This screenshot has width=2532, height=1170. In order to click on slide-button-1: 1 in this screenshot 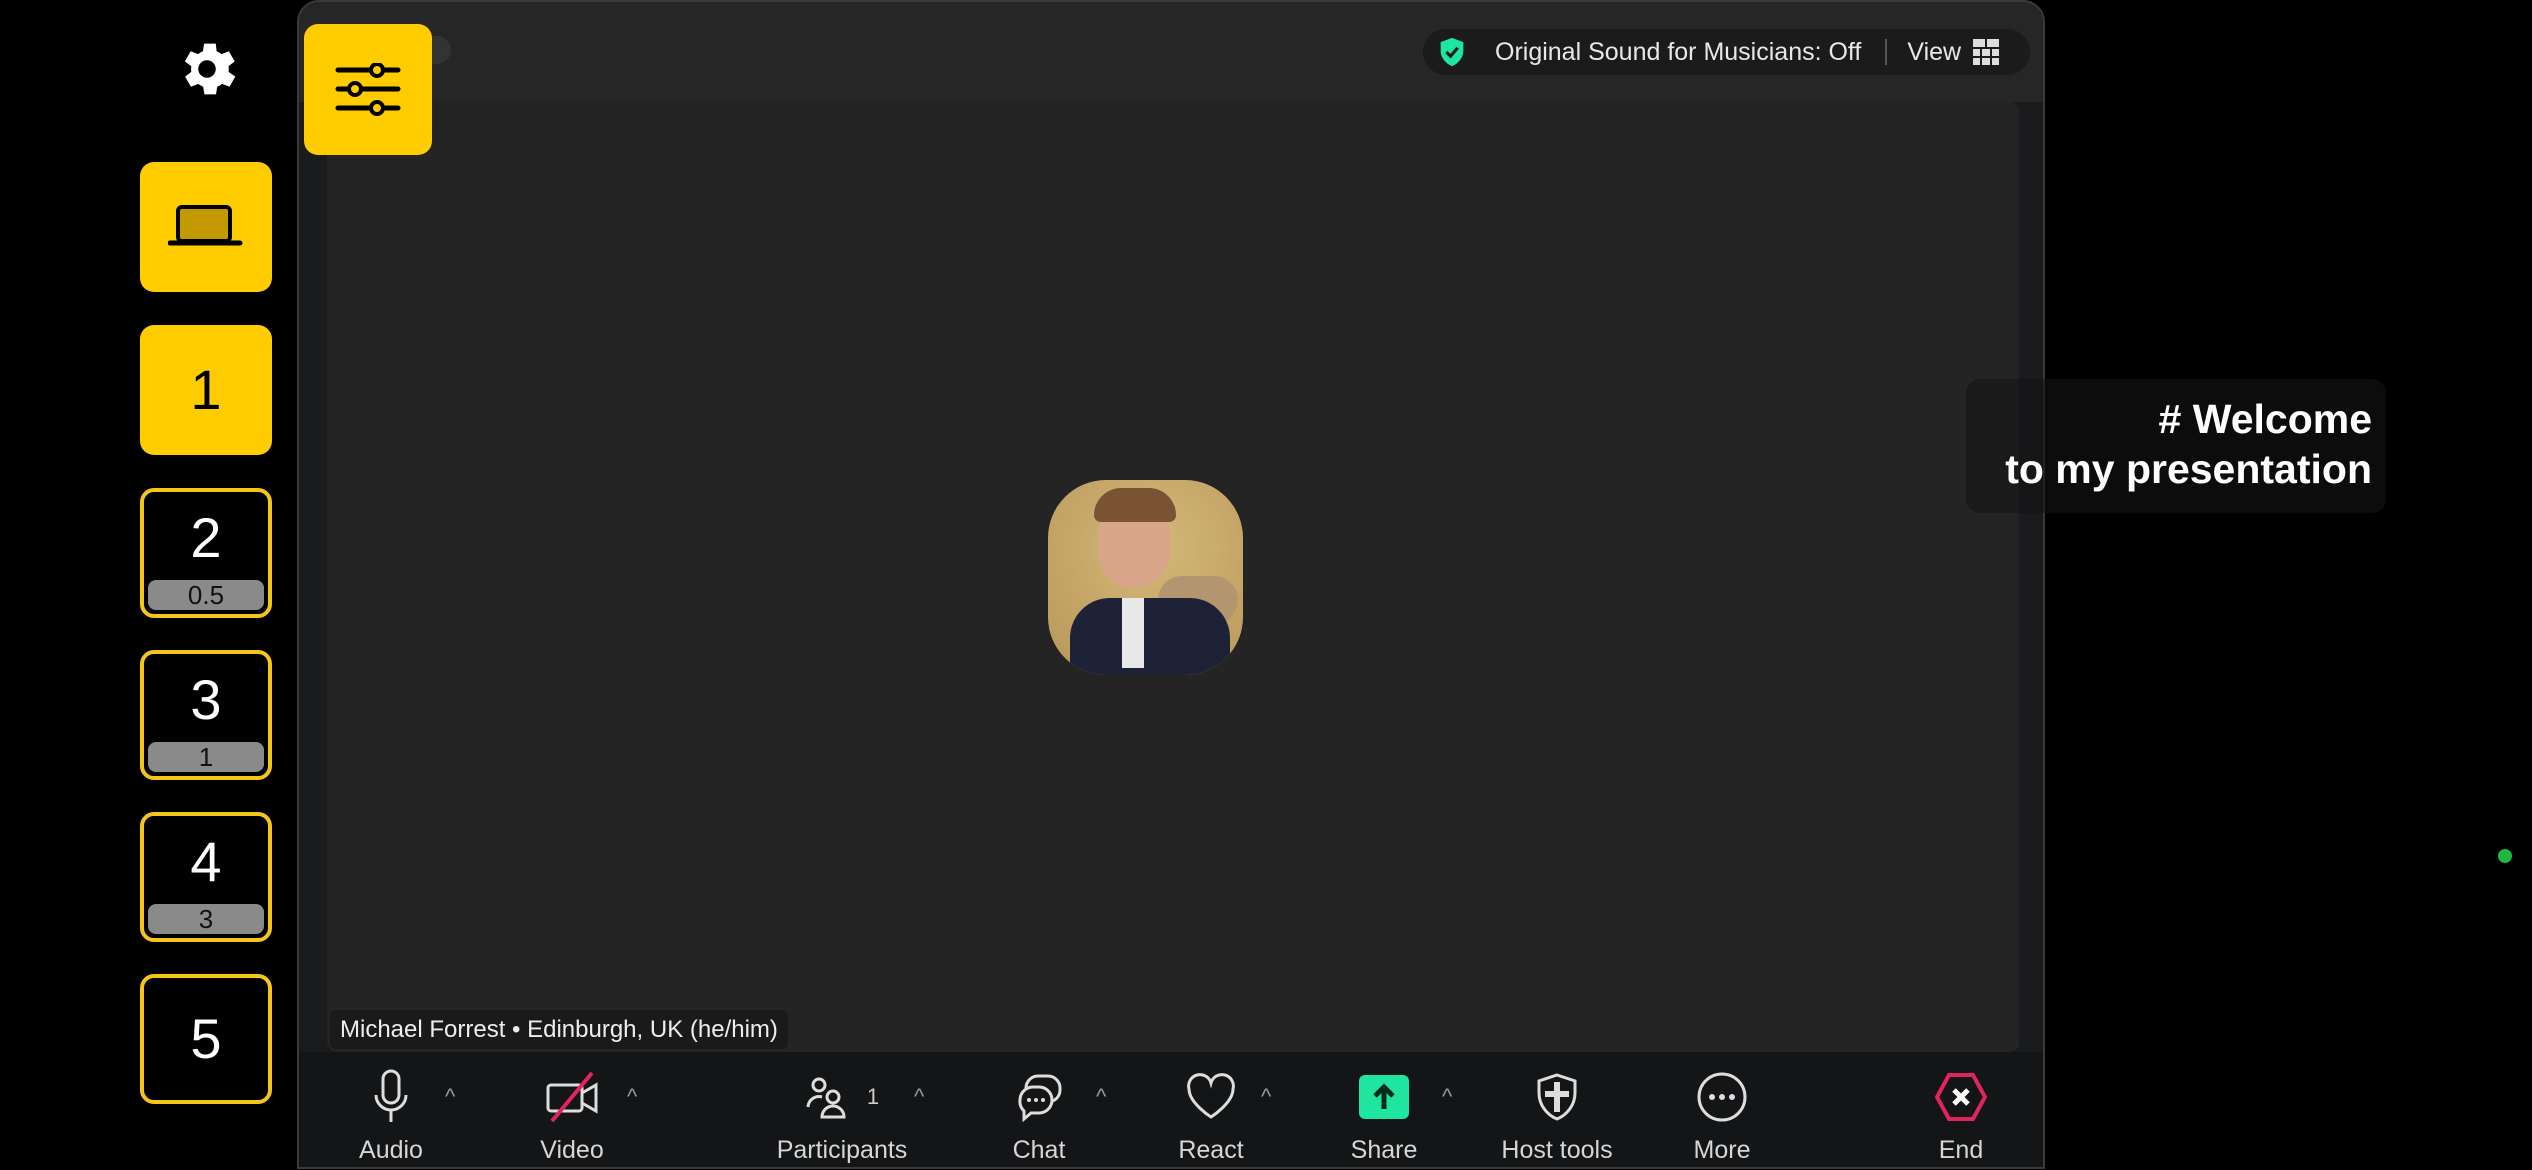, I will do `click(206, 390)`.